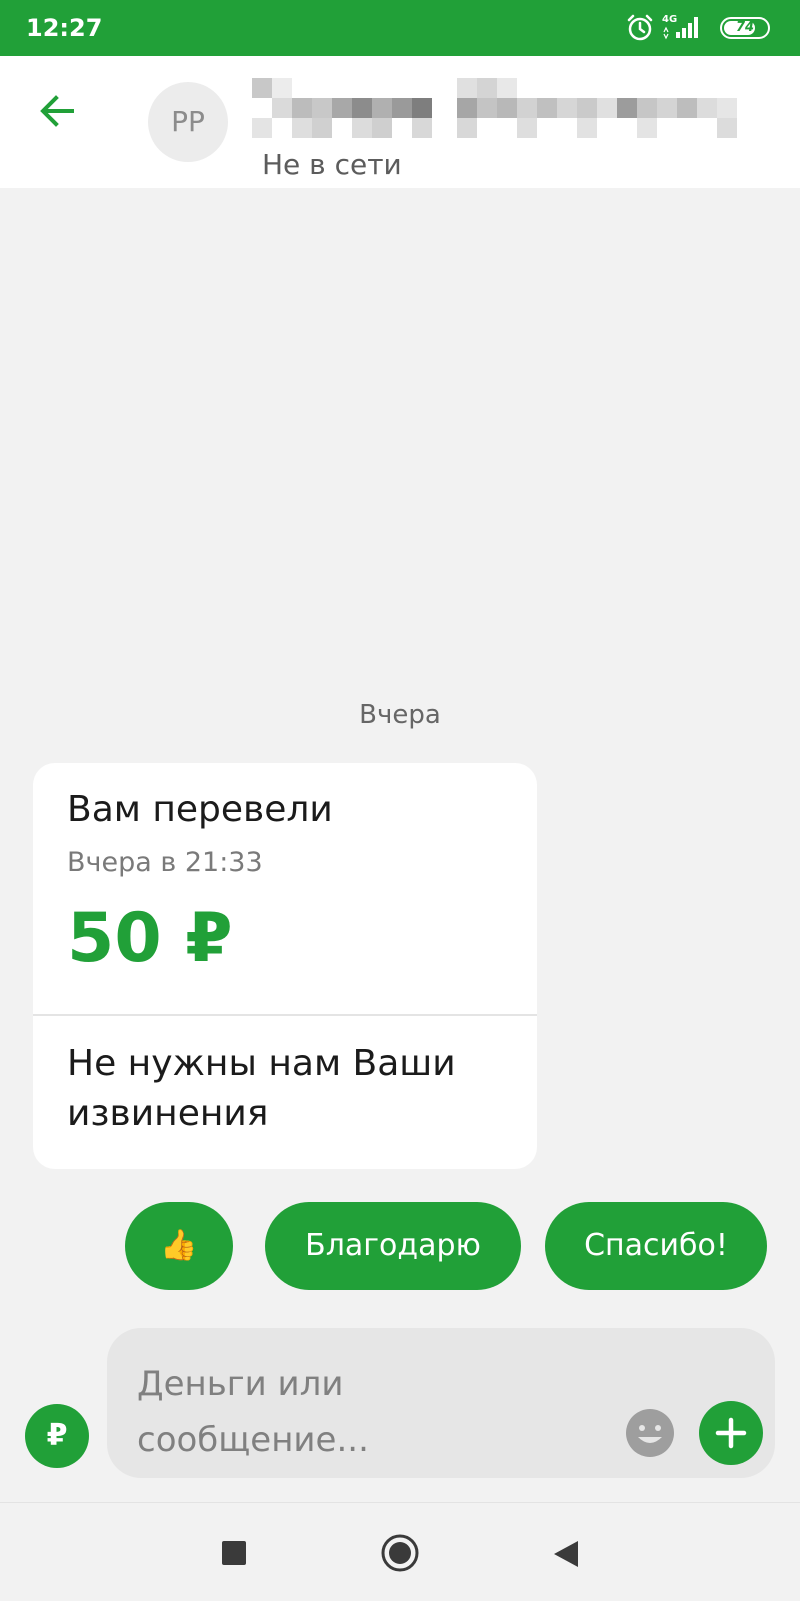 The width and height of the screenshot is (800, 1601). I want to click on battery-percent: 74, so click(745, 27).